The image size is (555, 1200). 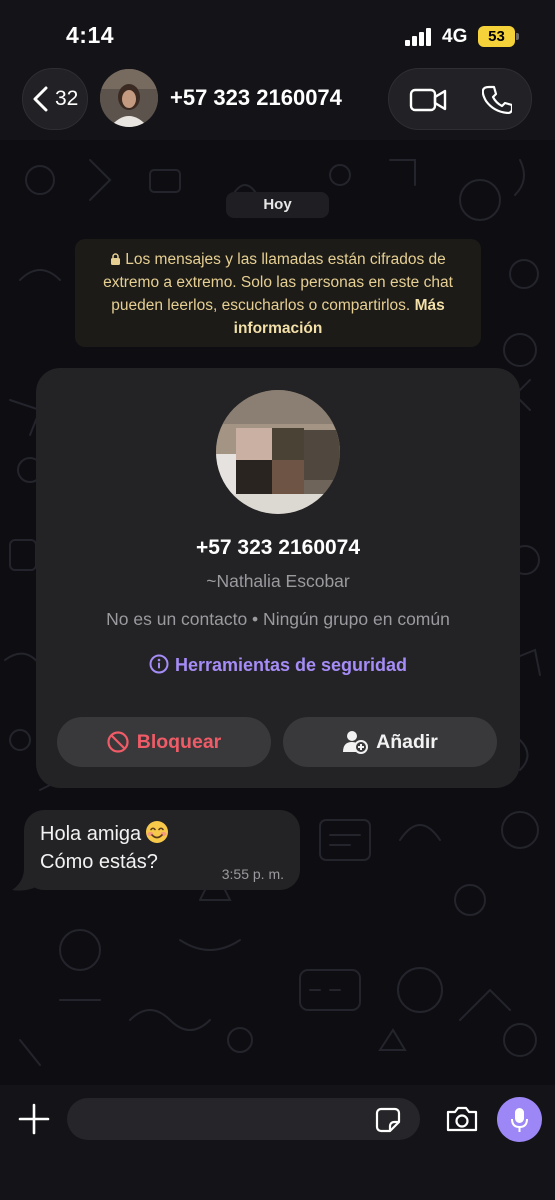 I want to click on block-icon, so click(x=118, y=742).